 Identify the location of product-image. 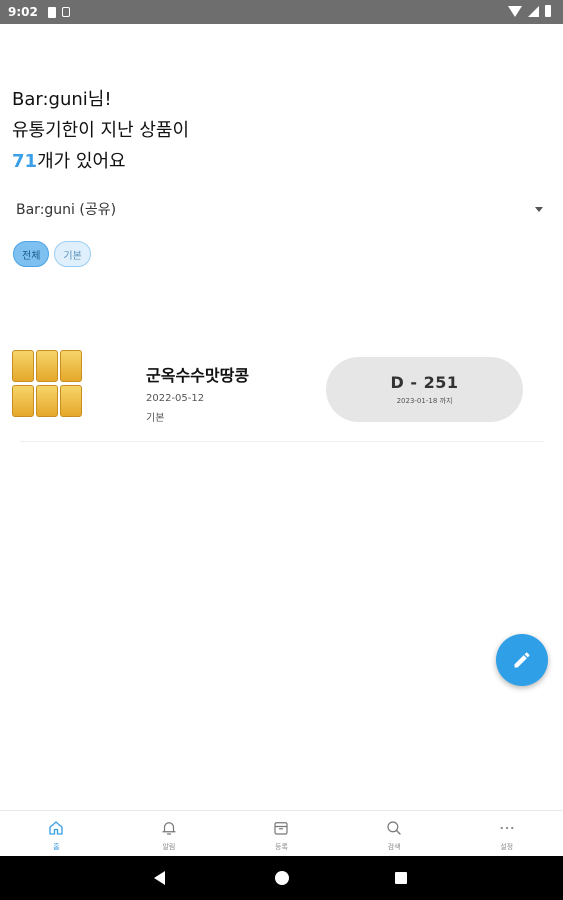
(48, 384).